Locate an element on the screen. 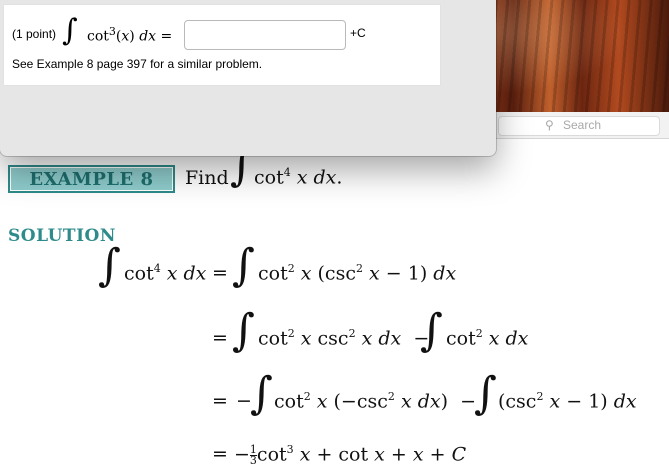 This screenshot has height=472, width=669. solution-step-3b: (csc2 x − 1) dx is located at coordinates (567, 401).